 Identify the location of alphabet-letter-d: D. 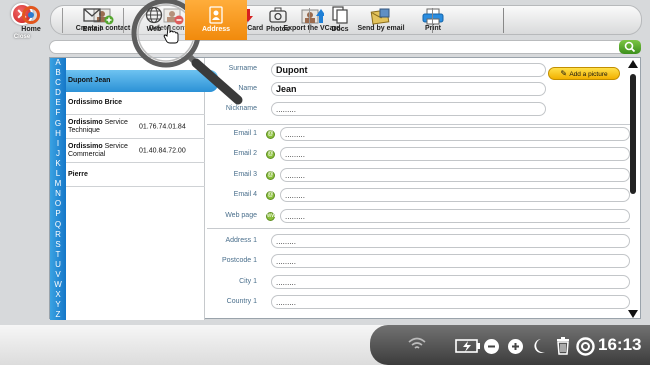
(58, 93).